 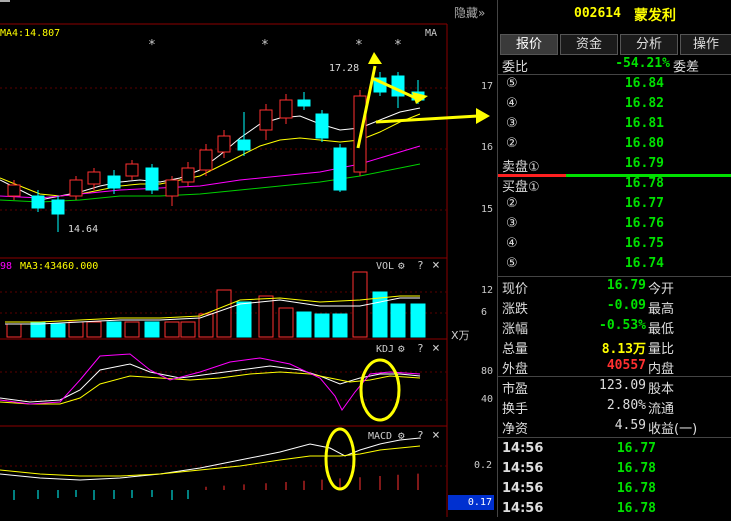 What do you see at coordinates (344, 68) in the screenshot?
I see `high-price-label: 17.28` at bounding box center [344, 68].